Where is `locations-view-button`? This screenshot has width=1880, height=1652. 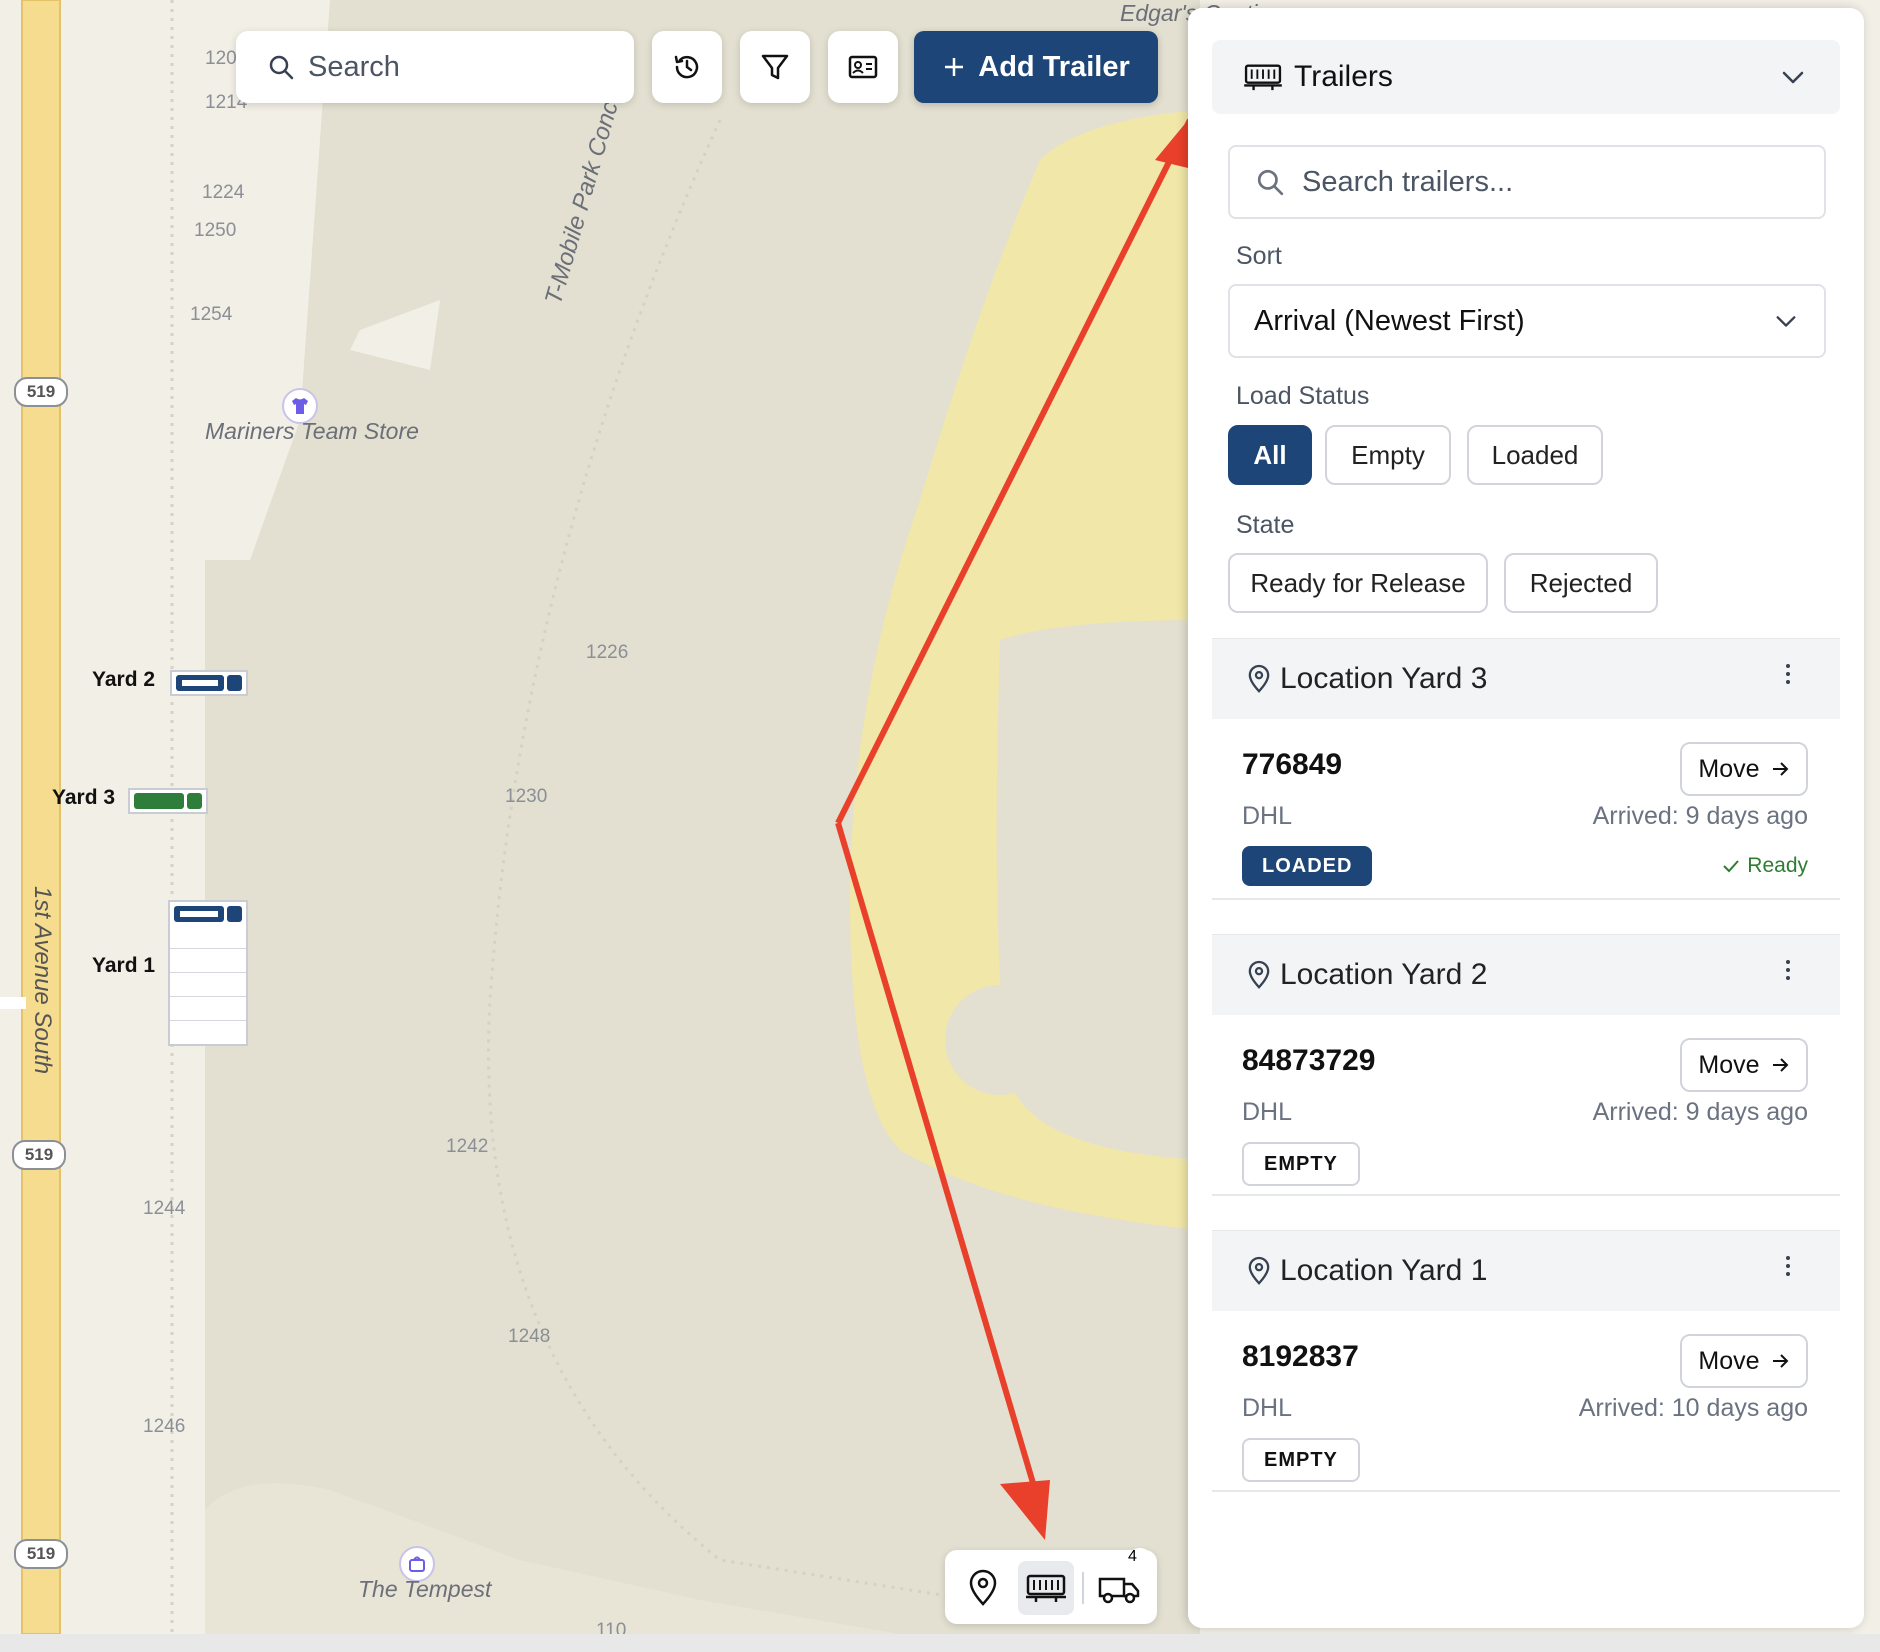
locations-view-button is located at coordinates (983, 1588).